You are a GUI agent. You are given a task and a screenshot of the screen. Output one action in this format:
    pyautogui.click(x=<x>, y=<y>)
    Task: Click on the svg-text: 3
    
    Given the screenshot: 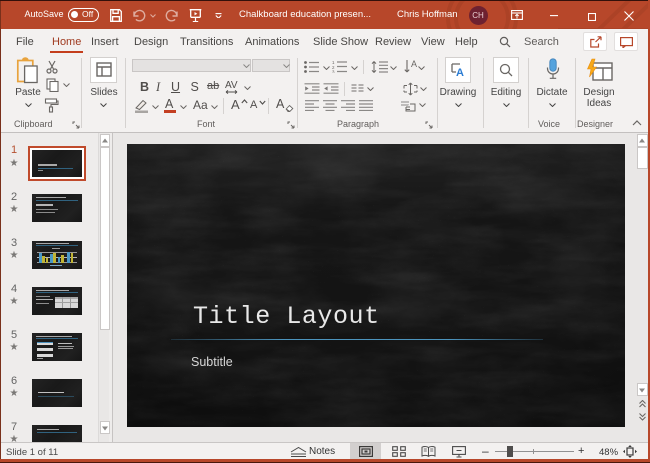 What is the action you would take?
    pyautogui.click(x=333, y=72)
    